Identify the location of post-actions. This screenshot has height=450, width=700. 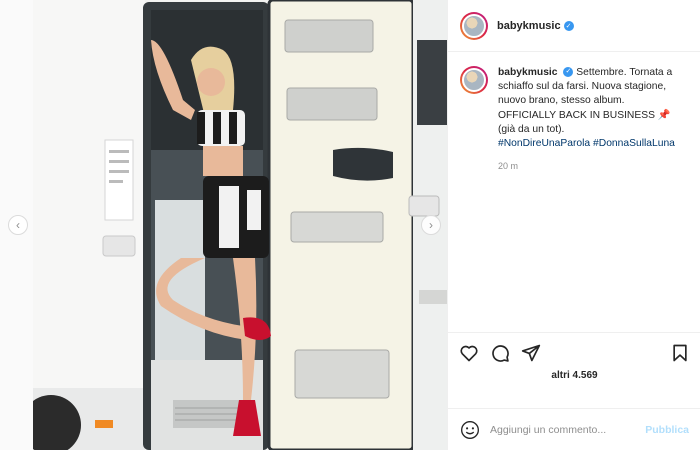
(574, 352).